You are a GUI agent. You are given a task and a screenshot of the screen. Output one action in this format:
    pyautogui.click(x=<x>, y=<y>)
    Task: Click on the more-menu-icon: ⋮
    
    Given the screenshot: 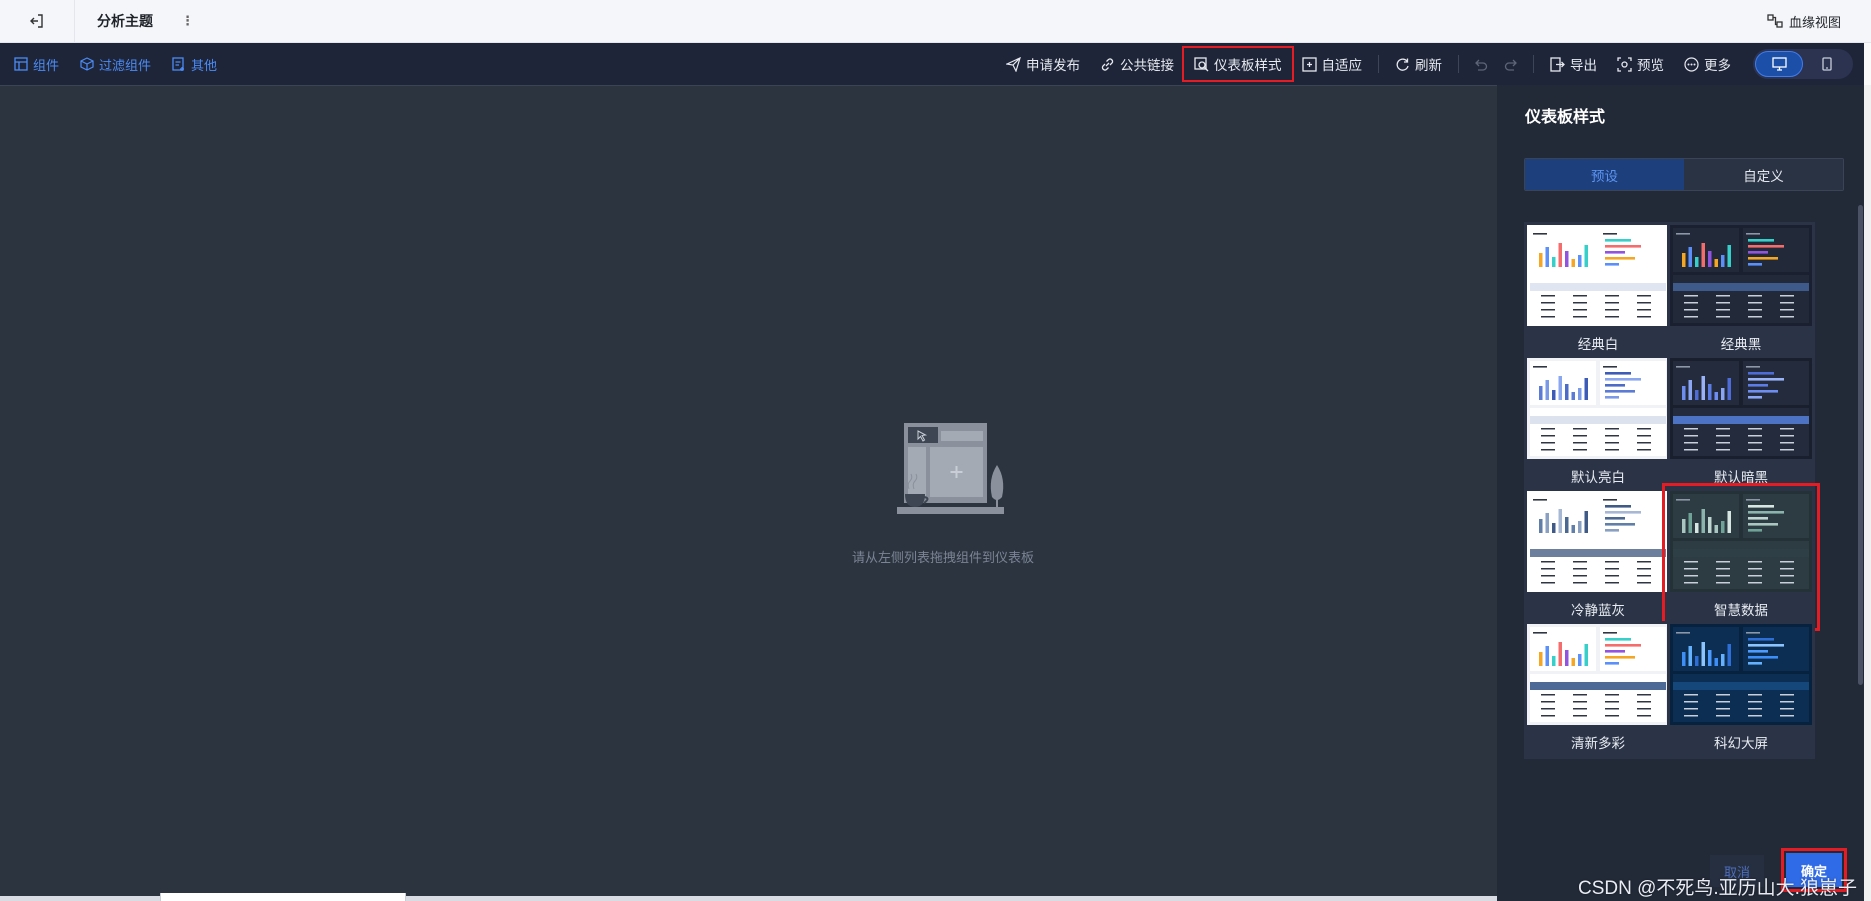 What is the action you would take?
    pyautogui.click(x=188, y=21)
    